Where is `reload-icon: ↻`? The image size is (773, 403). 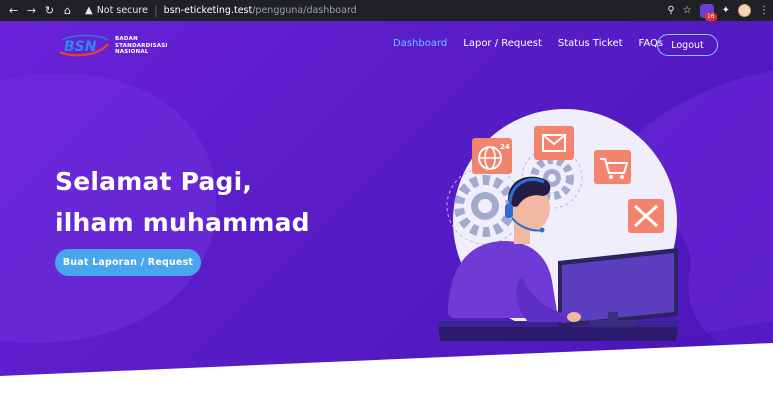
reload-icon: ↻ is located at coordinates (49, 10).